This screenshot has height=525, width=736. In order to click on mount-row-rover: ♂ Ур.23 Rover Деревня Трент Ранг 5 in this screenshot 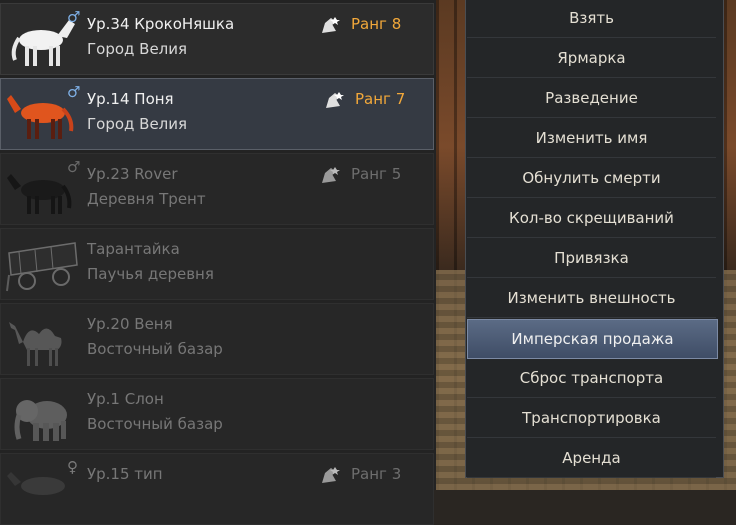, I will do `click(217, 189)`.